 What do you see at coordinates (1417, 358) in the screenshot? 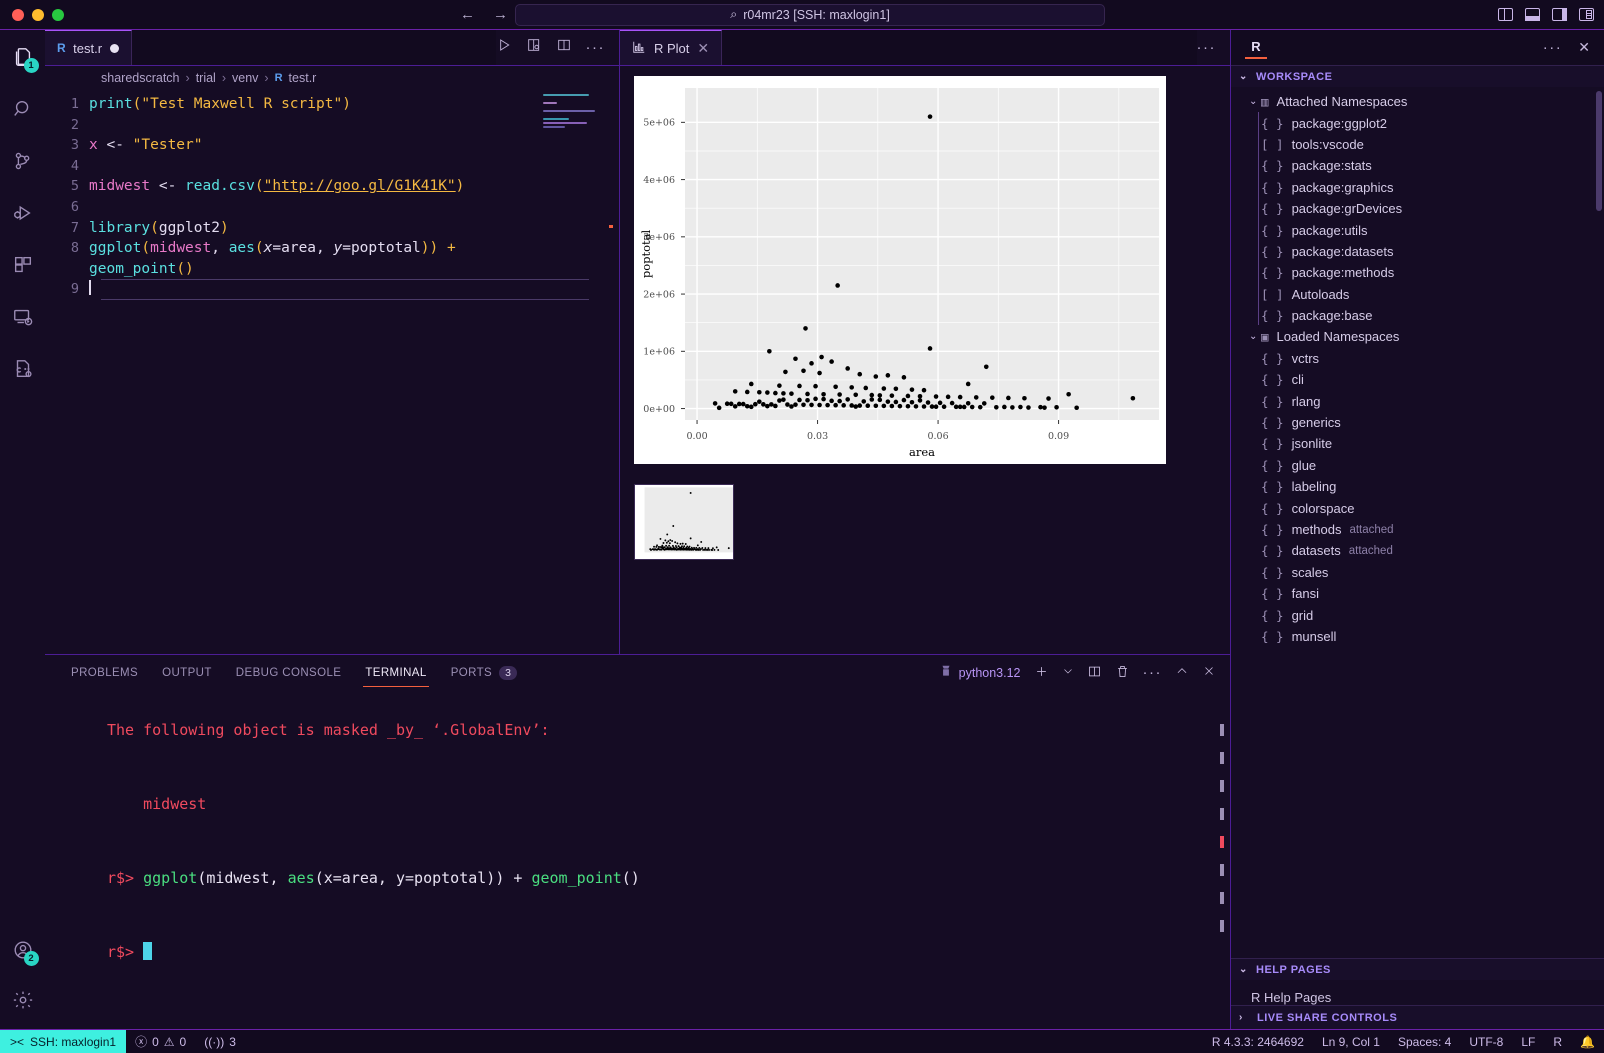
I see `tree-item: { } vctrs` at bounding box center [1417, 358].